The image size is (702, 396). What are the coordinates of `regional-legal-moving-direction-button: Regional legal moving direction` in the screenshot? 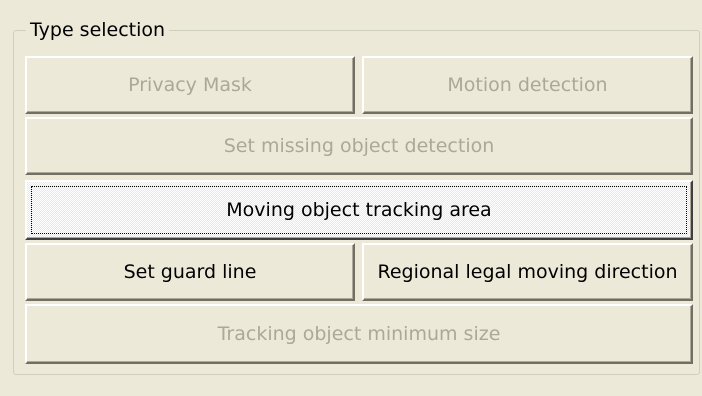 It's located at (527, 272).